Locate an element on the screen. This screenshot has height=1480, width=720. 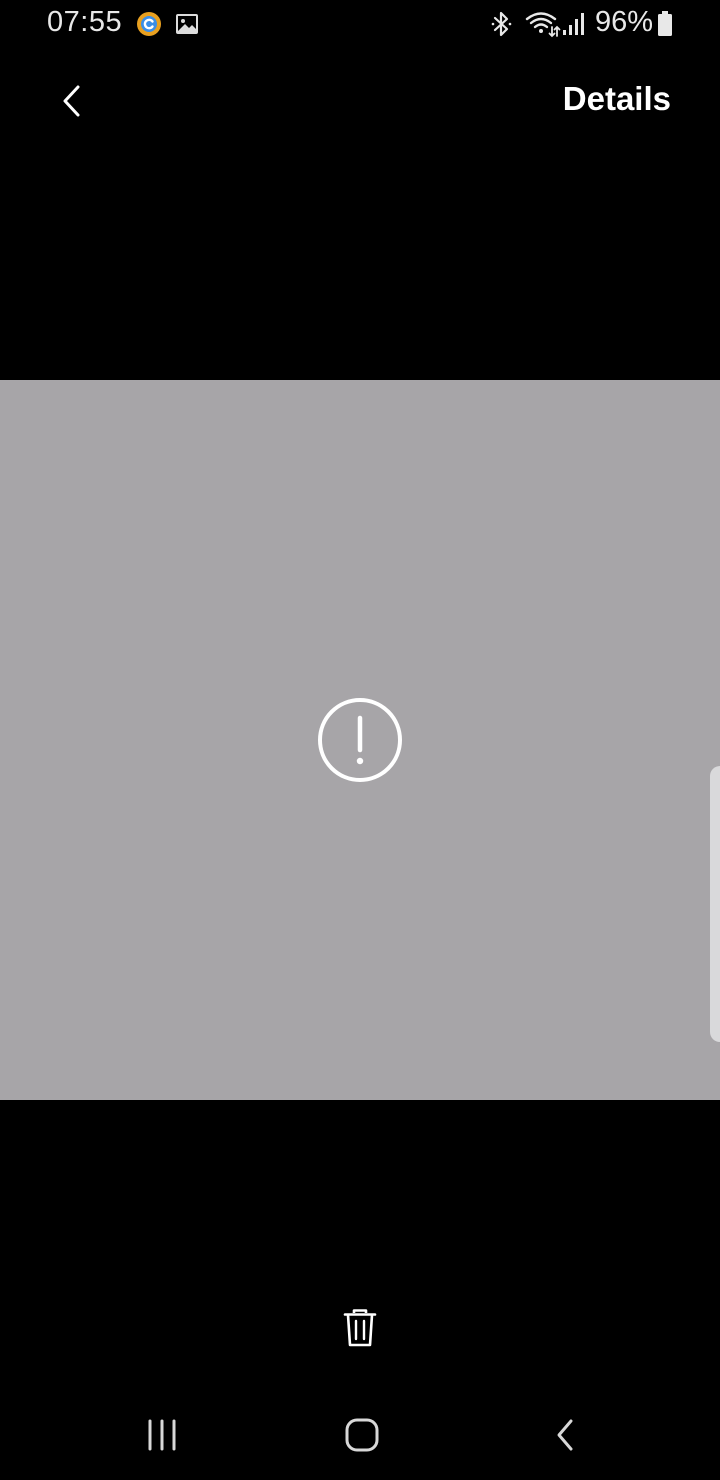
gallery-icon is located at coordinates (187, 24).